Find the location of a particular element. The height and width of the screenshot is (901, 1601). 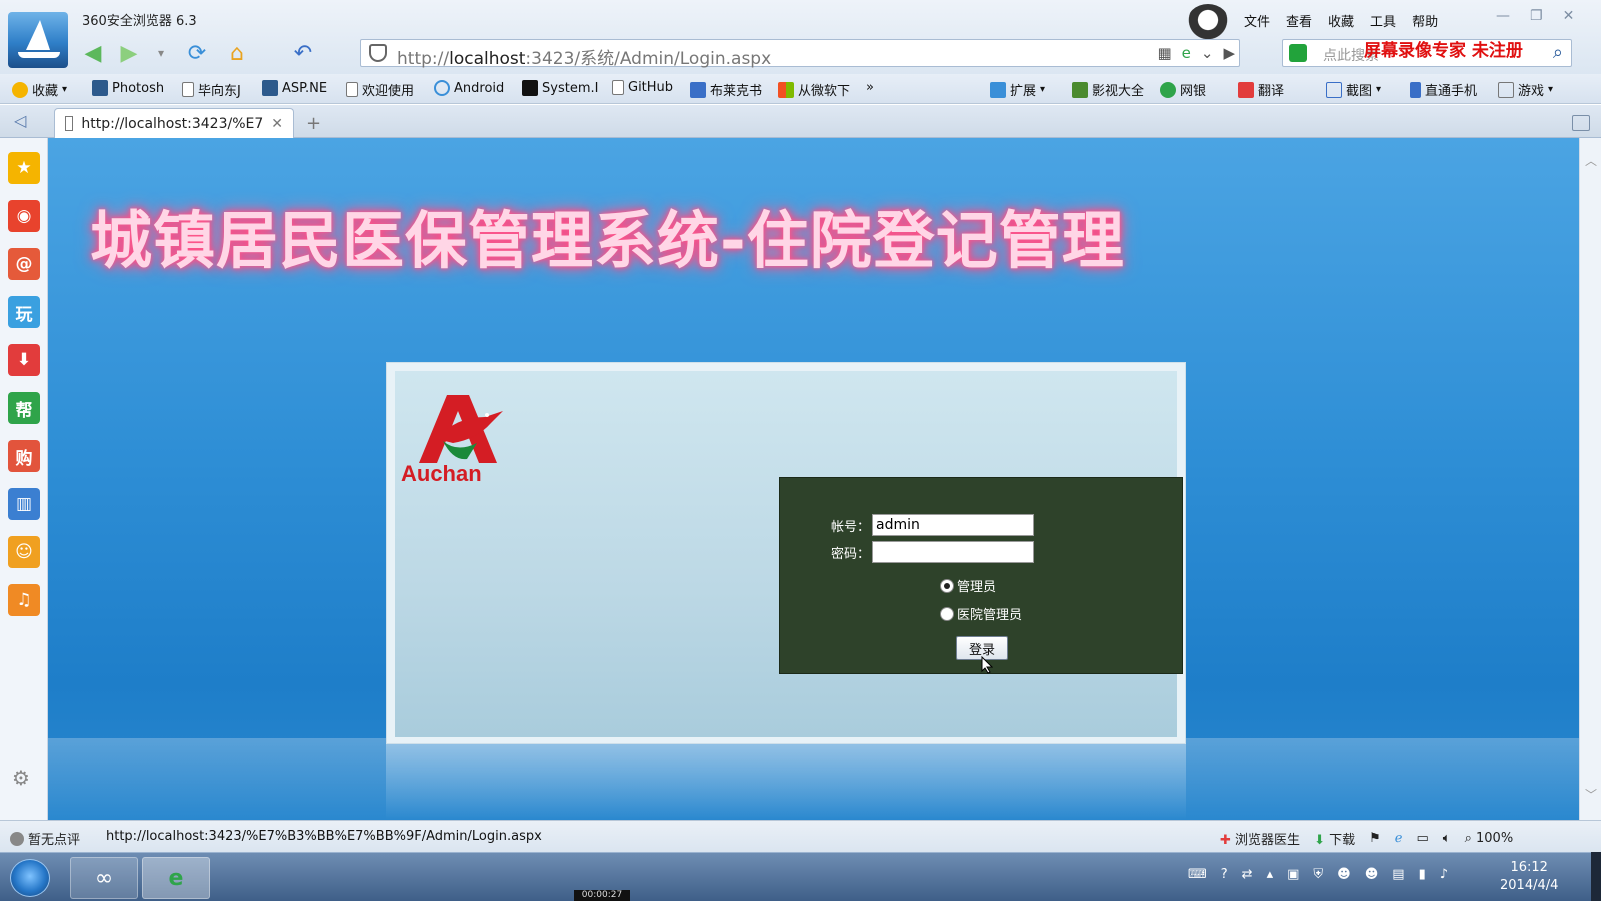

minimize-icon: — is located at coordinates (1503, 16).